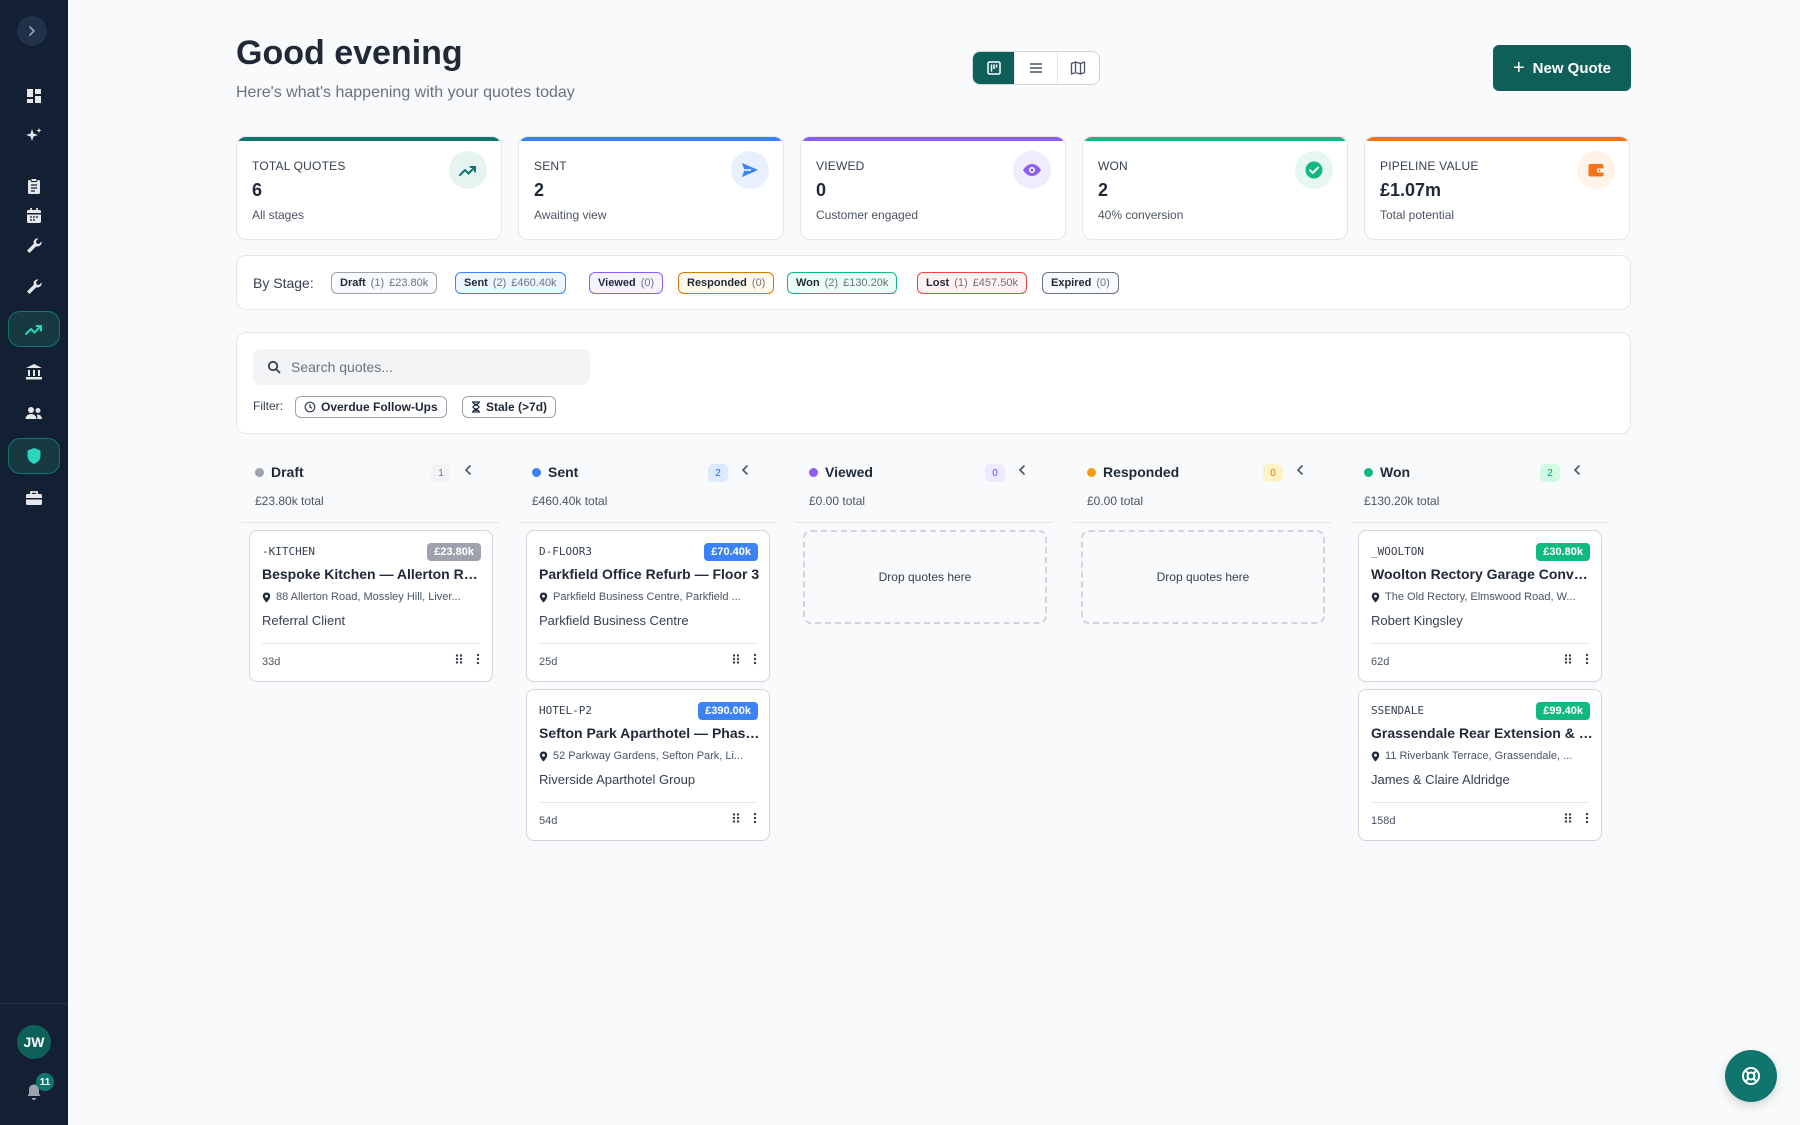  What do you see at coordinates (268, 406) in the screenshot?
I see `filter-label: Filter:` at bounding box center [268, 406].